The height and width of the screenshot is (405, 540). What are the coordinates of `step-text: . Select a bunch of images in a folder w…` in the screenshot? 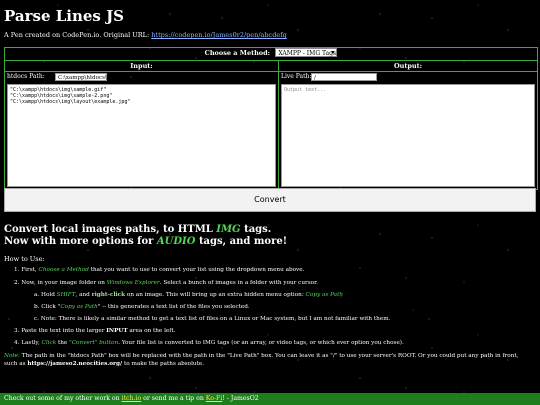 It's located at (238, 283).